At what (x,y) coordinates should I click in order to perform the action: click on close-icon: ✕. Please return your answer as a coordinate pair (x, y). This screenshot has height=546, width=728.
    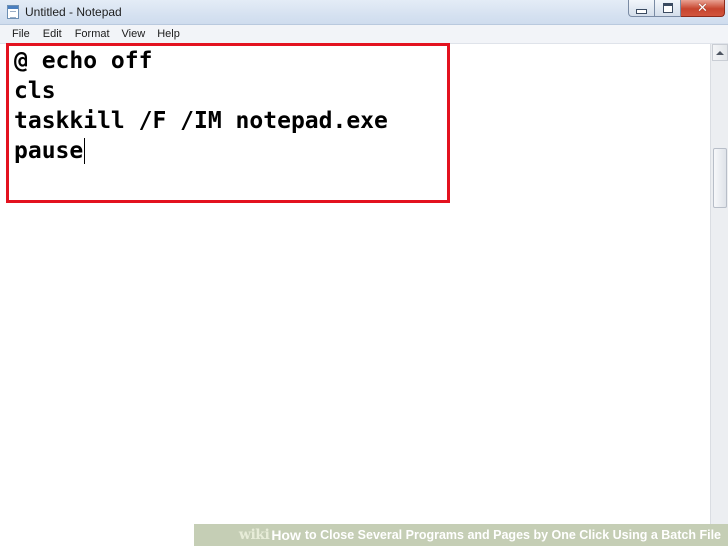
    Looking at the image, I should click on (702, 8).